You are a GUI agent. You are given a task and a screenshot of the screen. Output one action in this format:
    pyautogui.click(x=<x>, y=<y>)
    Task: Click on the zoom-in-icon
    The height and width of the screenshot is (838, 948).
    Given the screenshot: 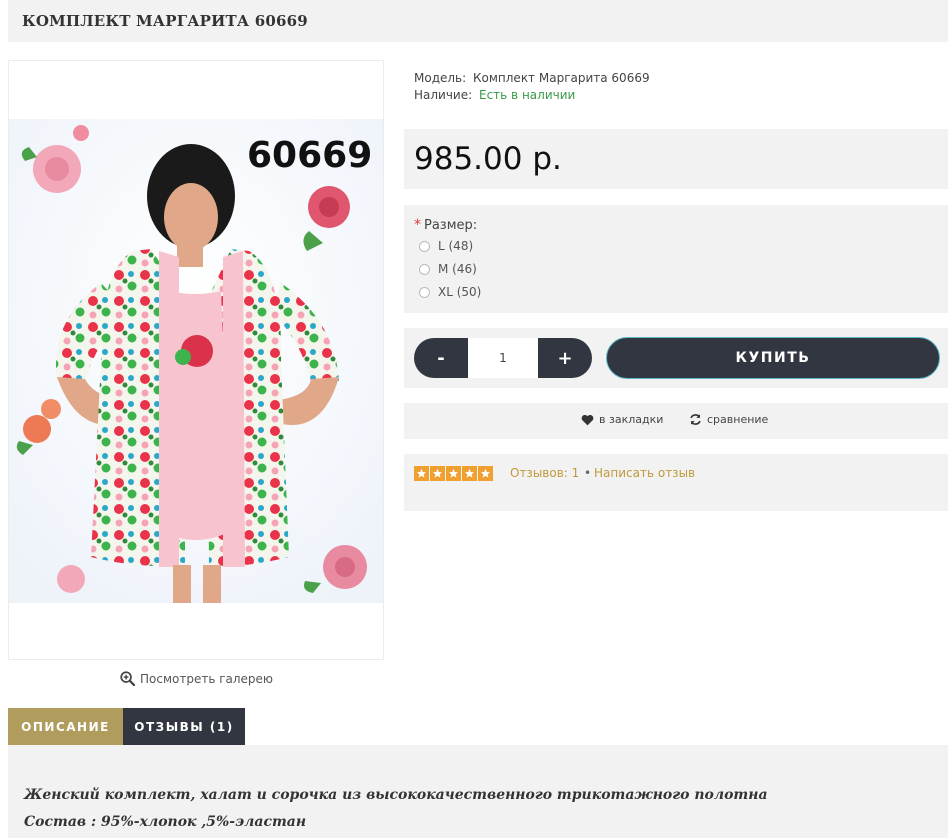 What is the action you would take?
    pyautogui.click(x=127, y=678)
    